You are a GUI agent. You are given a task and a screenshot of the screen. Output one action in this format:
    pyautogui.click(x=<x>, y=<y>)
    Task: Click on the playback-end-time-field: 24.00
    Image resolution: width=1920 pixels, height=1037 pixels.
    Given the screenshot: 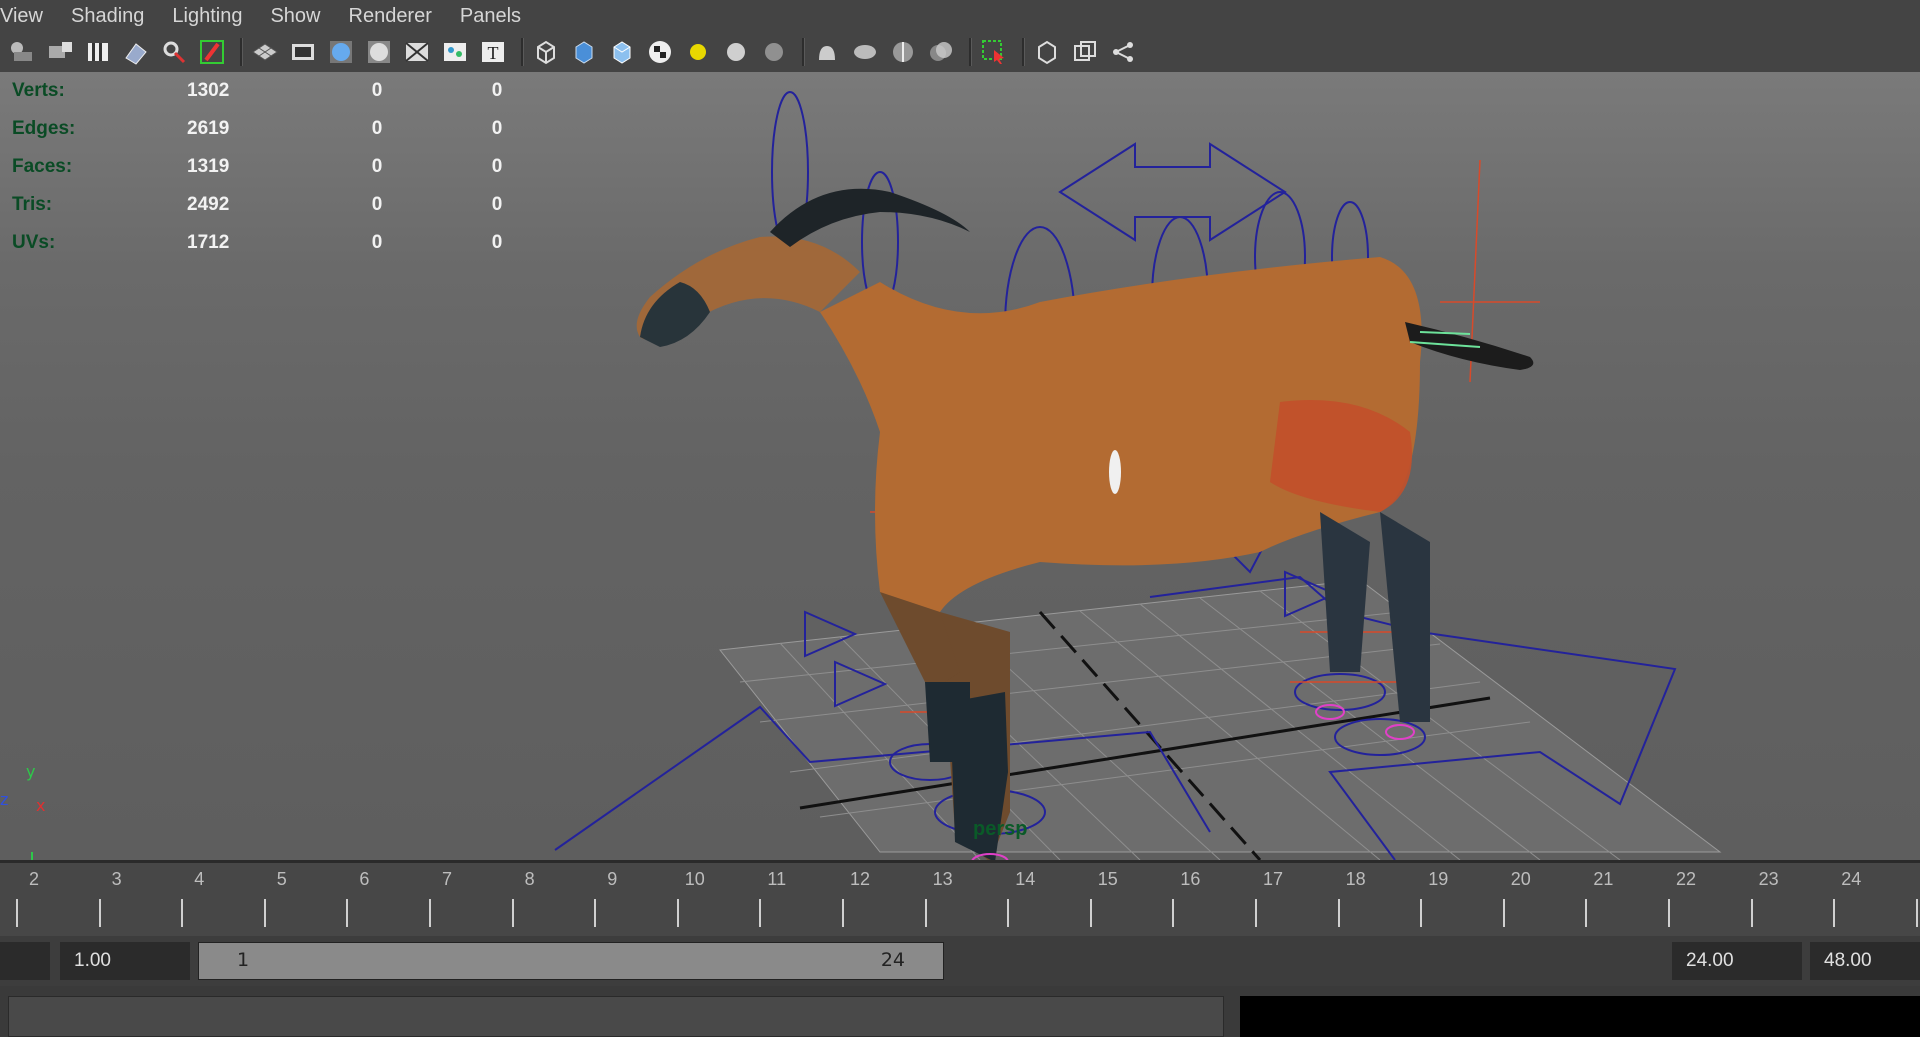 What is the action you would take?
    pyautogui.click(x=1737, y=961)
    